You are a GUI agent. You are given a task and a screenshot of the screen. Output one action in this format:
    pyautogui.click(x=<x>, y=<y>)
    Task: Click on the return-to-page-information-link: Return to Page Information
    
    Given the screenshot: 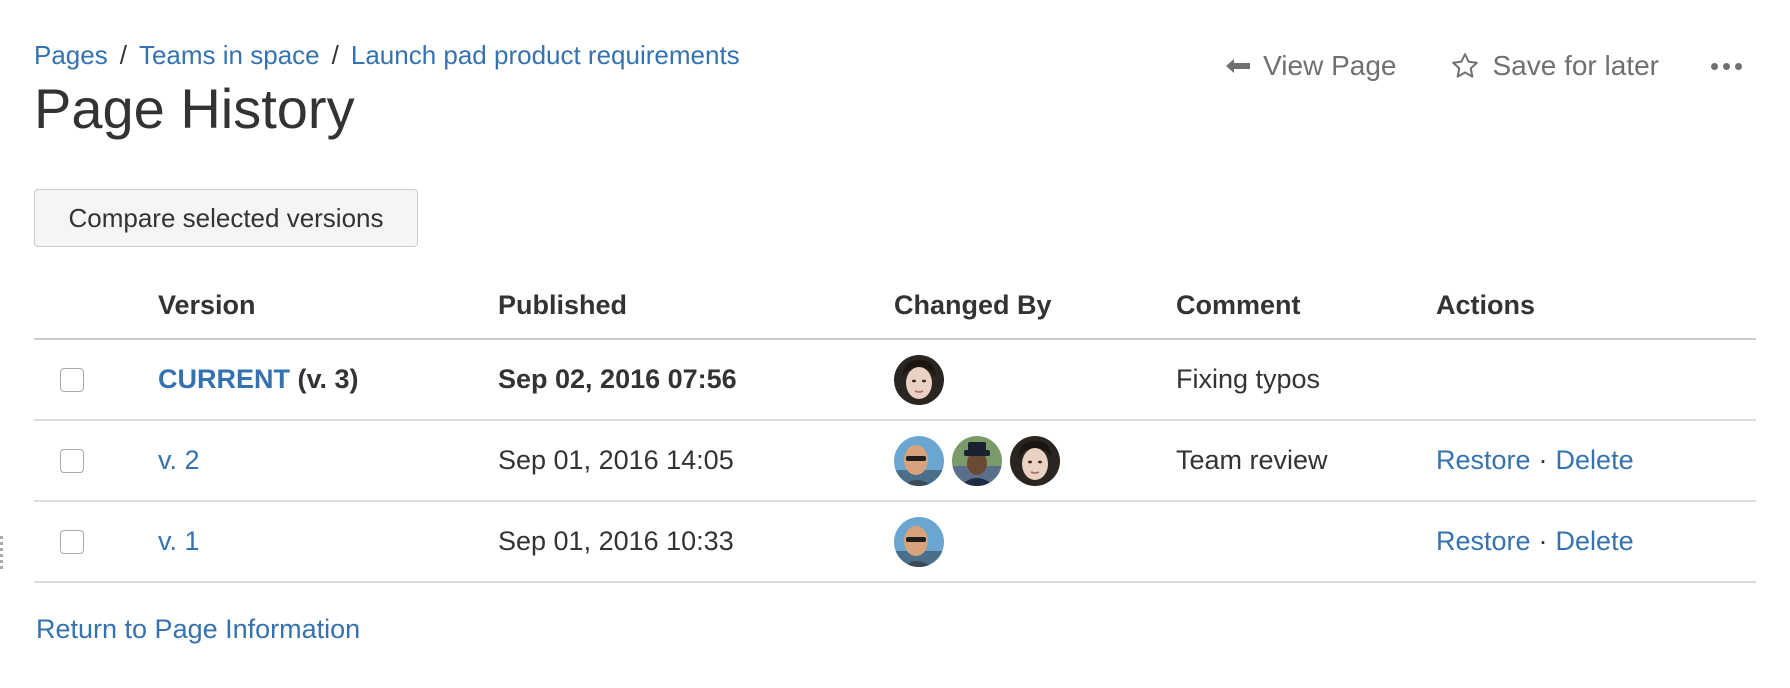 What is the action you would take?
    pyautogui.click(x=198, y=629)
    